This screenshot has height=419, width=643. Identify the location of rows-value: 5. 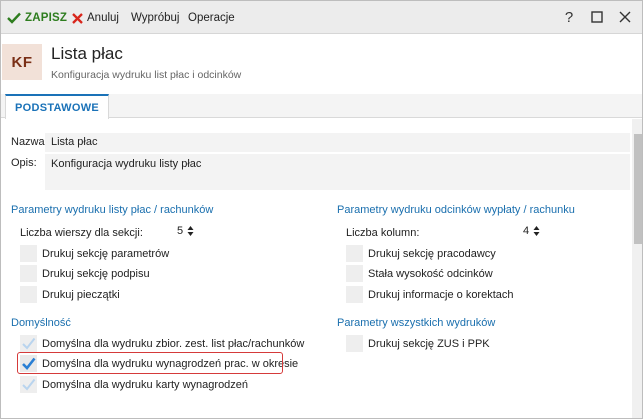
(180, 231).